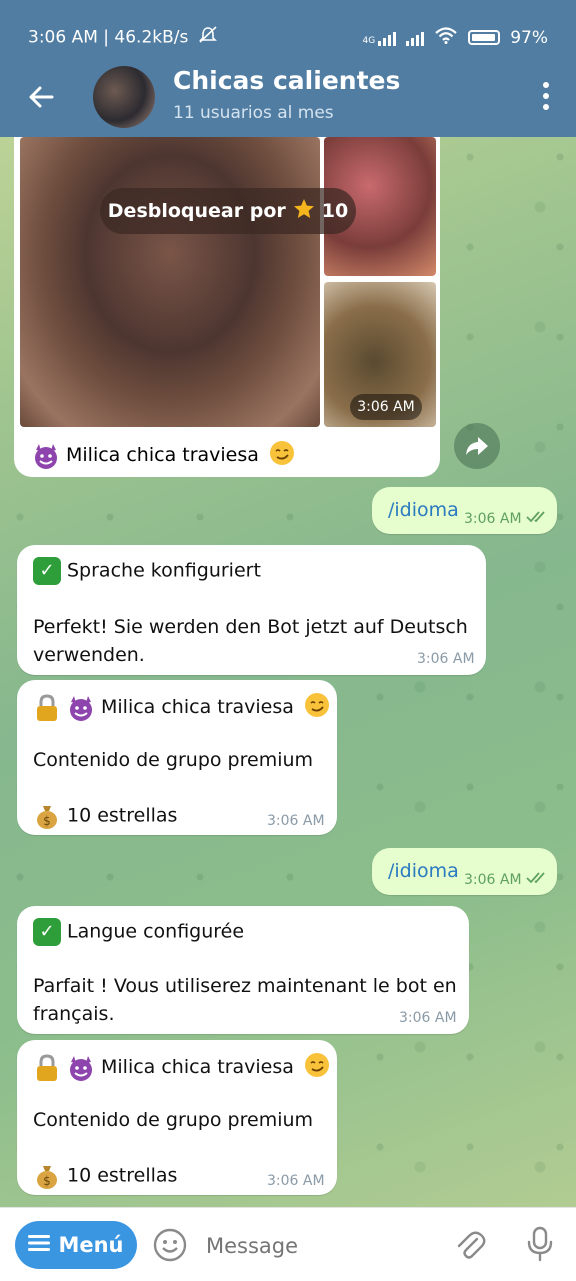 The width and height of the screenshot is (576, 1281). What do you see at coordinates (91, 1245) in the screenshot?
I see `menu-button-label: Menú` at bounding box center [91, 1245].